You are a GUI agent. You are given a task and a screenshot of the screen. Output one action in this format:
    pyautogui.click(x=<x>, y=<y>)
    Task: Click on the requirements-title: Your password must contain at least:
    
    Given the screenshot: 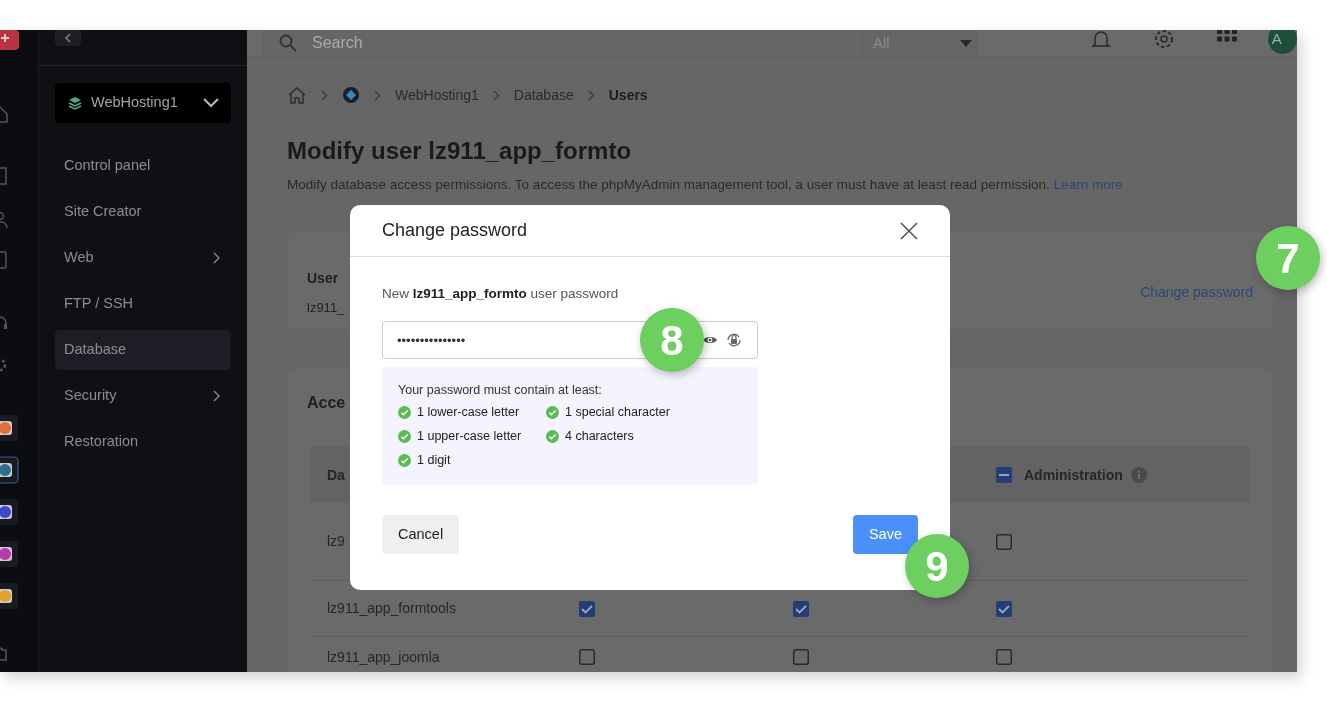 What is the action you would take?
    pyautogui.click(x=500, y=390)
    